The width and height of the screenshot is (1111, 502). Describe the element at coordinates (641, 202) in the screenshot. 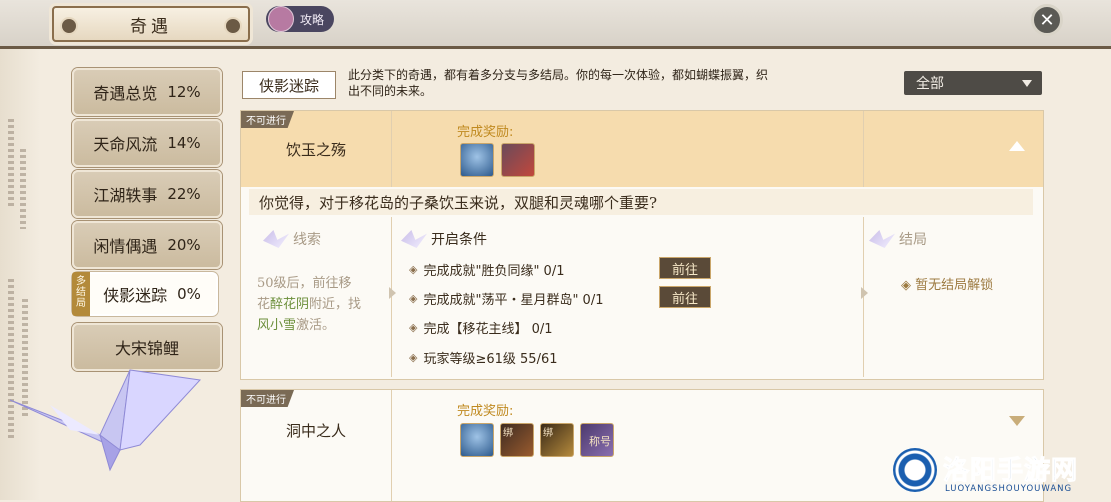

I see `adventure-question: 你觉得，对于移花岛的子桑饮玉来说，双腿和灵魂哪个重要?` at that location.